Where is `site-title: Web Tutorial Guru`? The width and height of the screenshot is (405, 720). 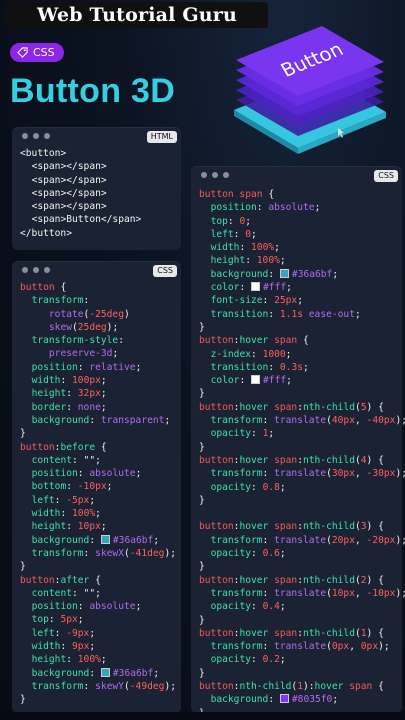 site-title: Web Tutorial Guru is located at coordinates (137, 15).